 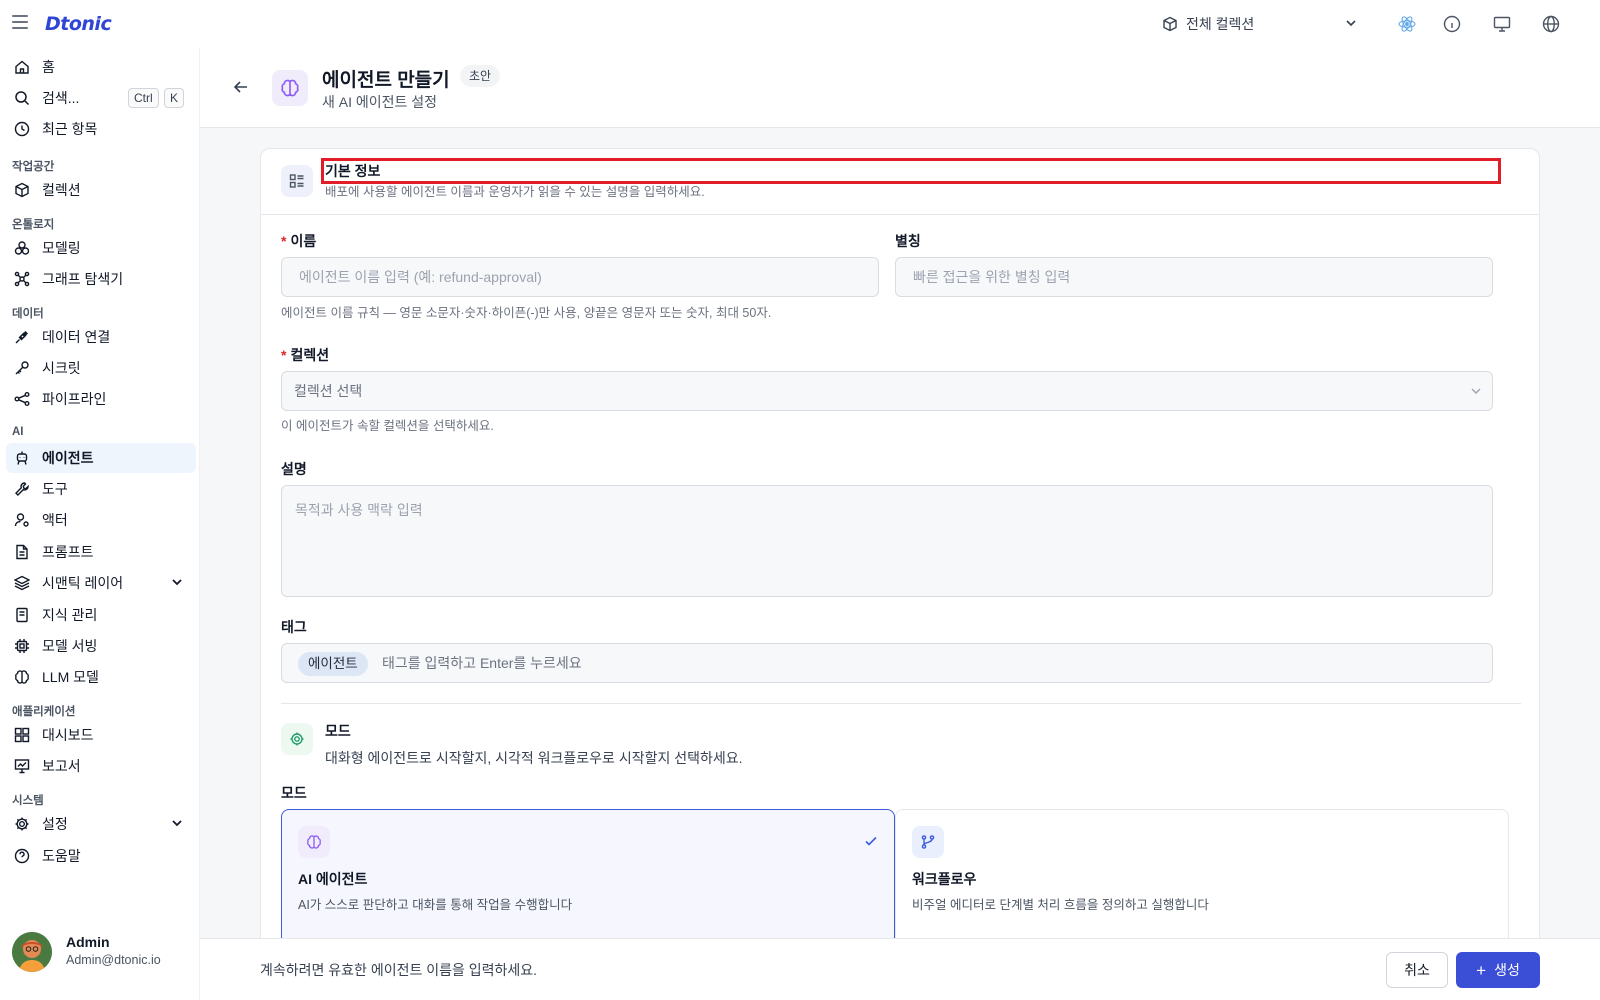 I want to click on sidebar-item-help: 도움말, so click(x=101, y=856).